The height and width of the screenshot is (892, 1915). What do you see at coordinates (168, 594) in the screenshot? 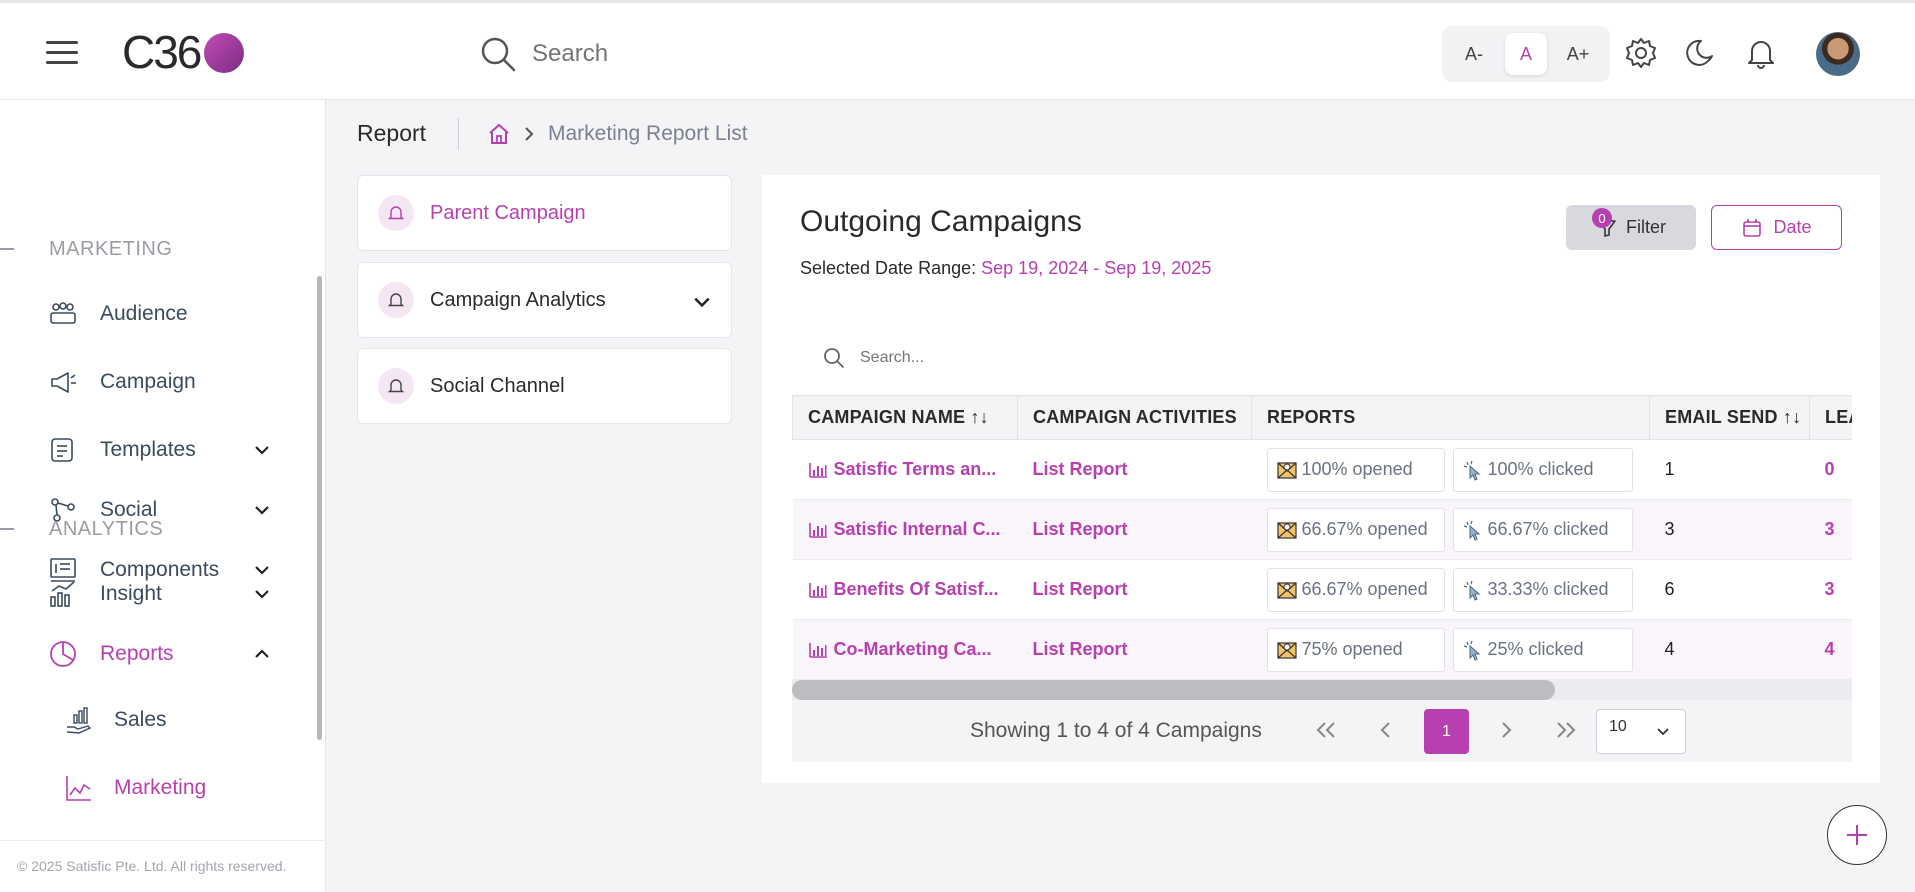
I see `sidebar-item-insight: Insight` at bounding box center [168, 594].